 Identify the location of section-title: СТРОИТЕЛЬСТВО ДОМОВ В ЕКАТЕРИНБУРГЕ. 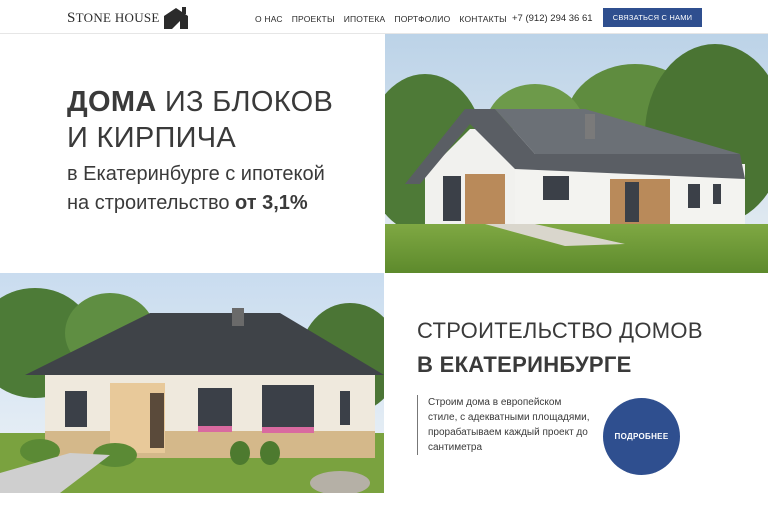
(560, 347).